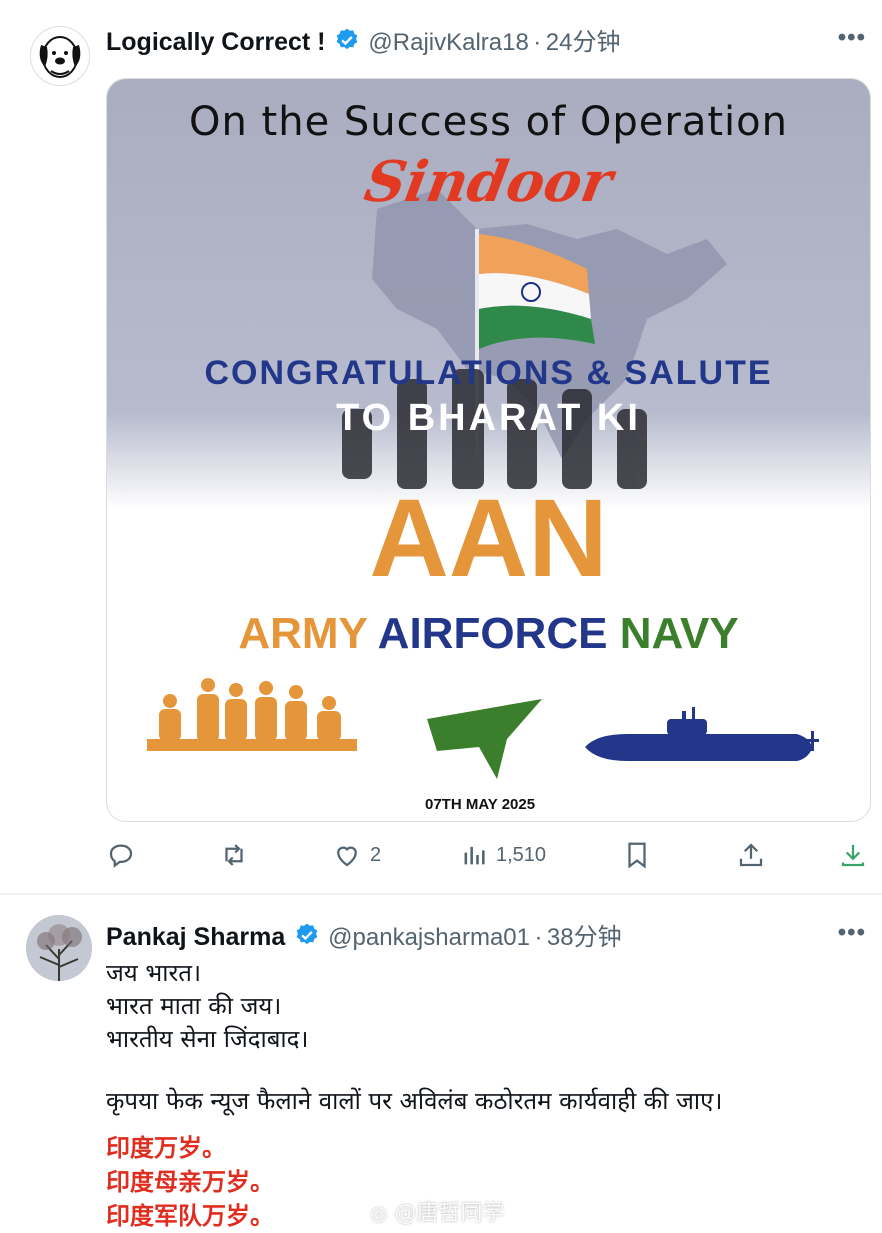 This screenshot has height=1233, width=882. Describe the element at coordinates (488, 373) in the screenshot. I see `poster-congrats: CONGRATULATIONS & SALUTE` at that location.